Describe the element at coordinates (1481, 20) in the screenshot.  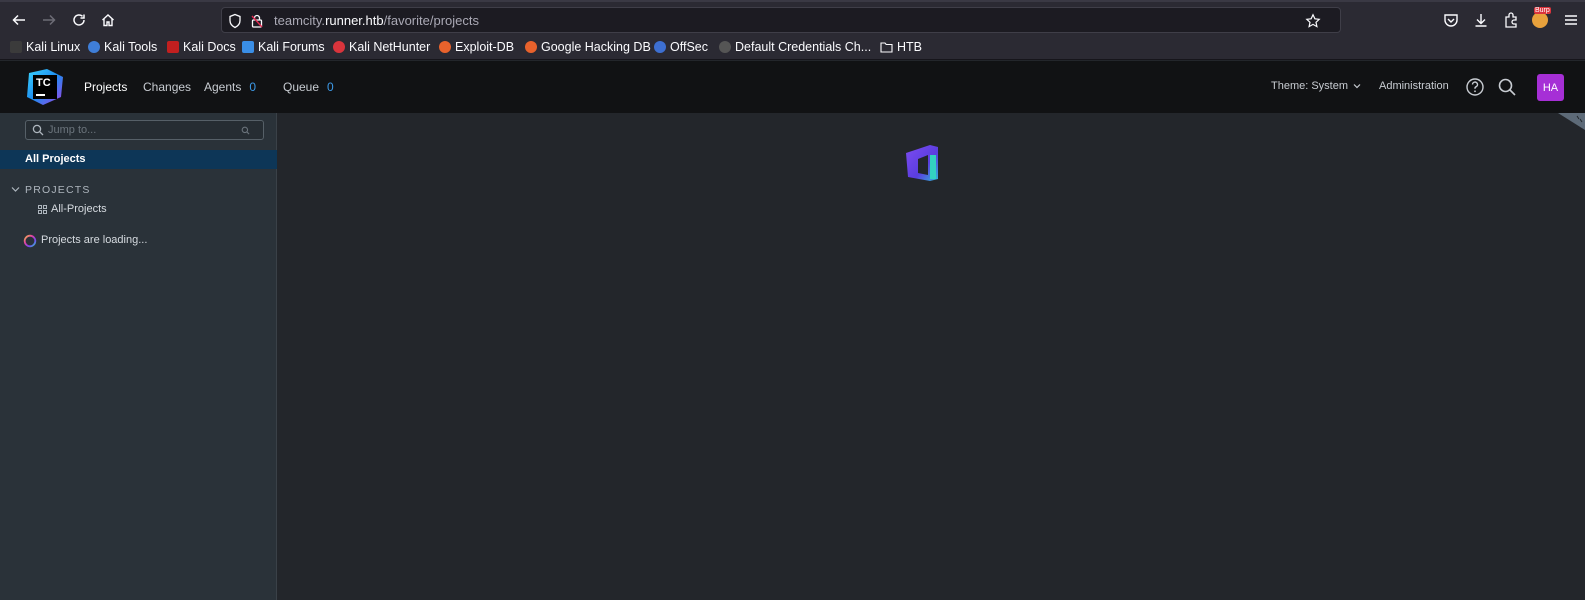
I see `download-icon` at that location.